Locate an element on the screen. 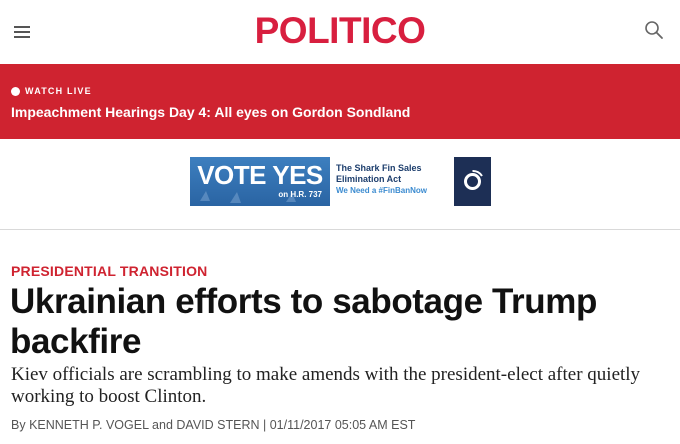 The height and width of the screenshot is (444, 680). article-kicker: PRESIDENTIAL TRANSITION is located at coordinates (109, 271).